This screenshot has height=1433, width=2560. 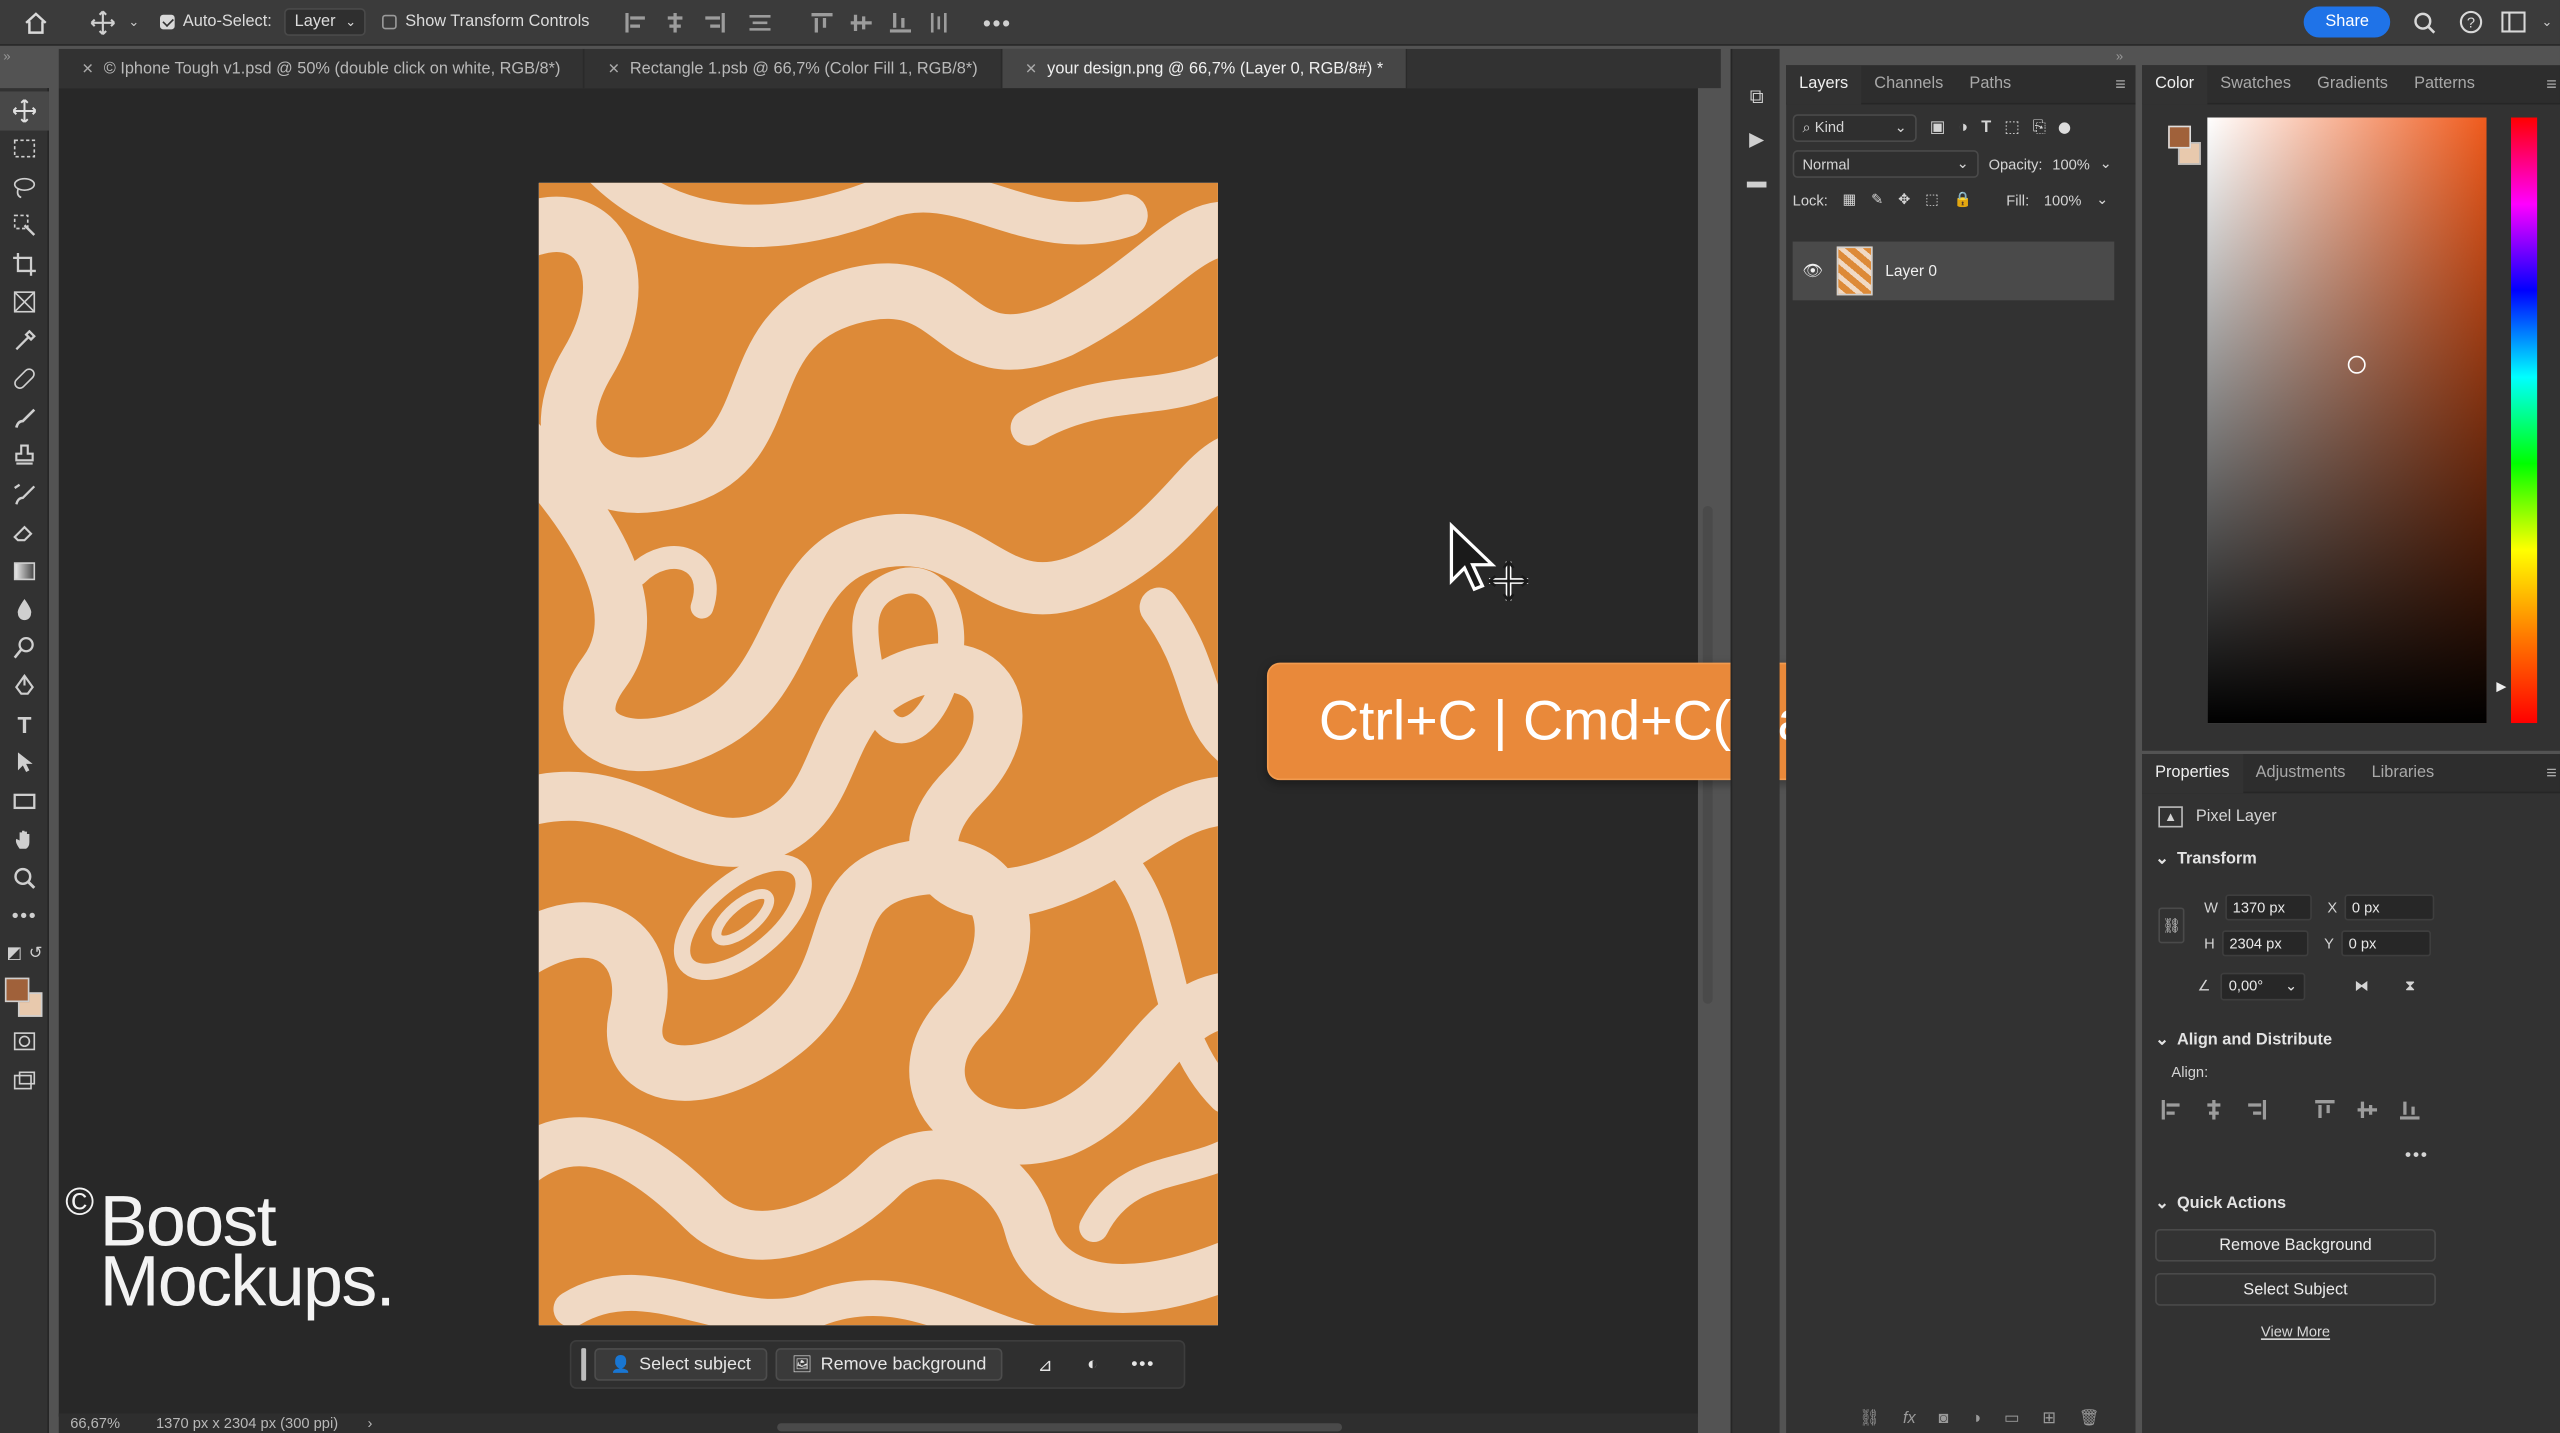 I want to click on blur-tool-icon, so click(x=24, y=609).